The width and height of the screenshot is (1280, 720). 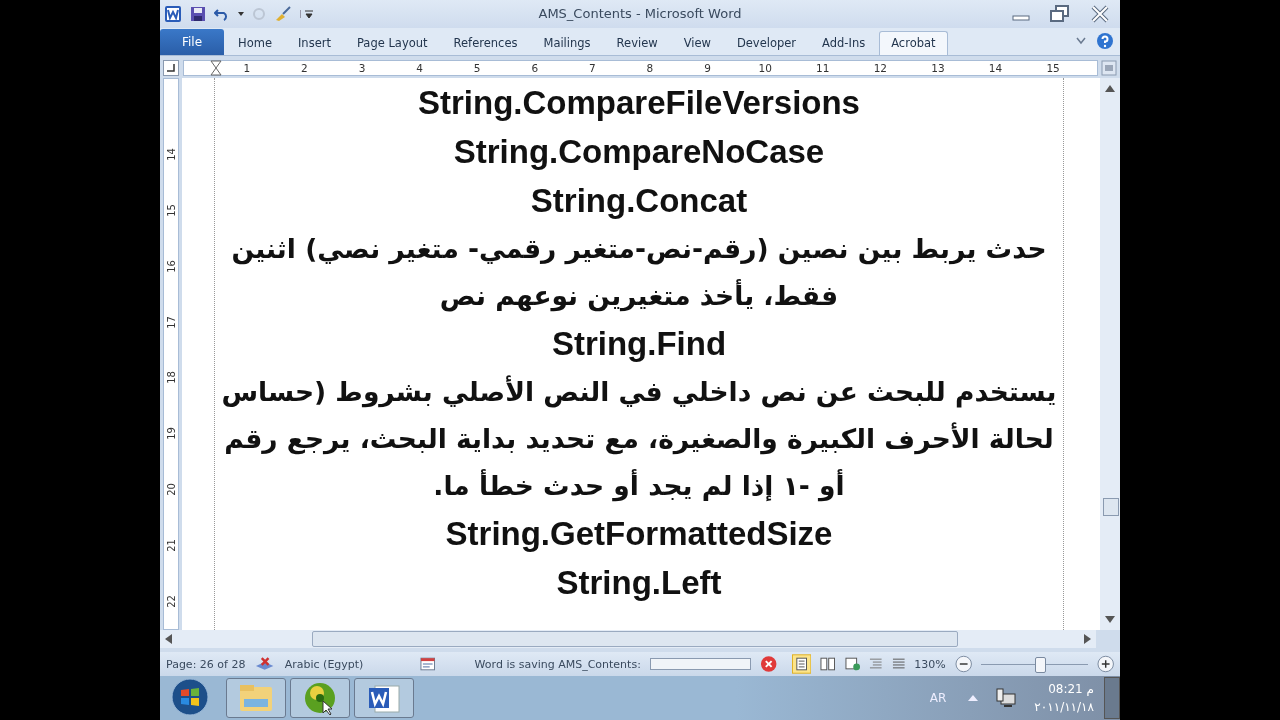 What do you see at coordinates (801, 664) in the screenshot?
I see `print-layout-icon` at bounding box center [801, 664].